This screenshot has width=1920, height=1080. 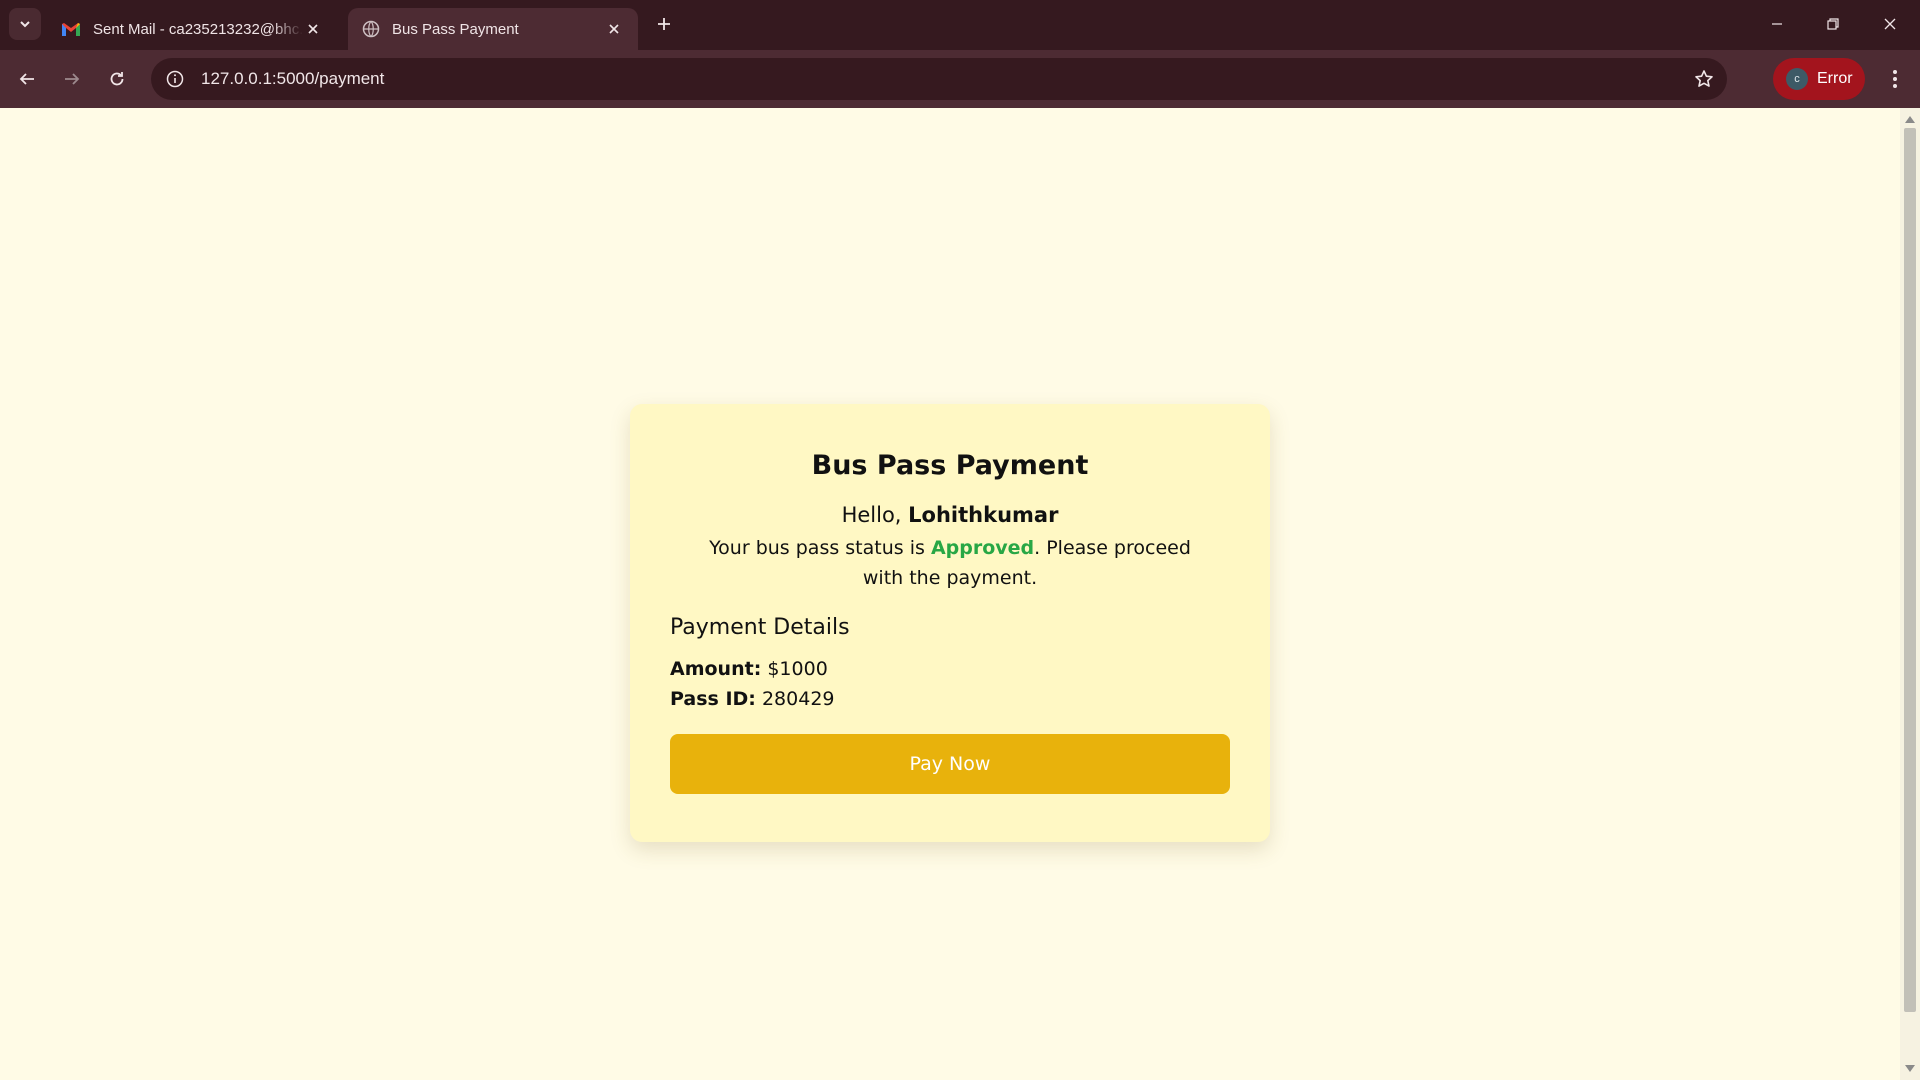 What do you see at coordinates (1910, 119) in the screenshot?
I see `scroll-up-arrow` at bounding box center [1910, 119].